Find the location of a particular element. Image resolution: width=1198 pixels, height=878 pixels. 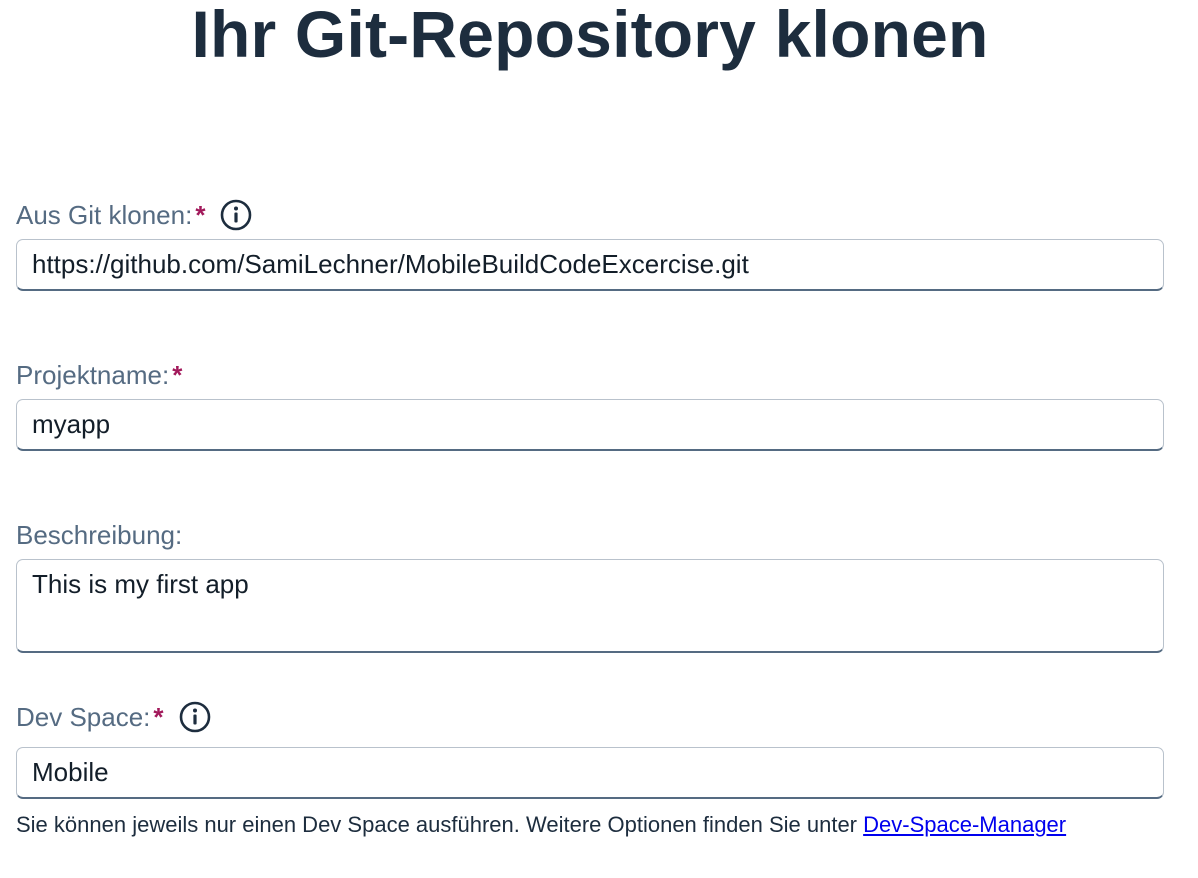

git-clone-label: Aus Git klonen: is located at coordinates (104, 214).